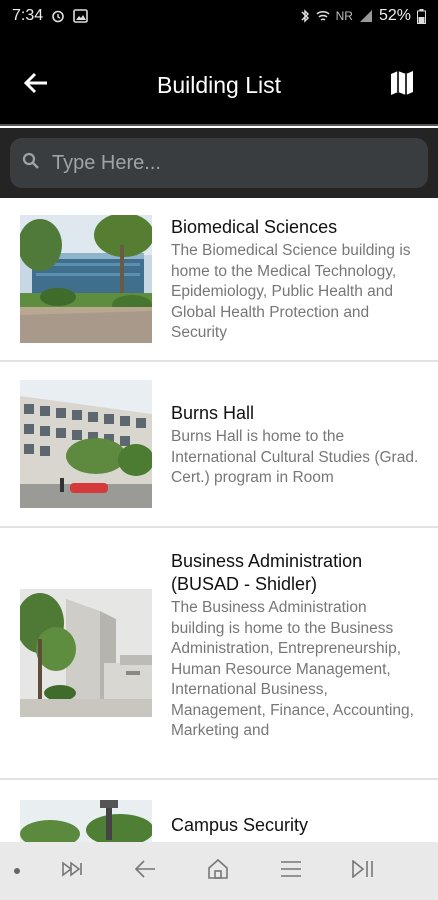 This screenshot has width=438, height=900. I want to click on search-bar, so click(219, 163).